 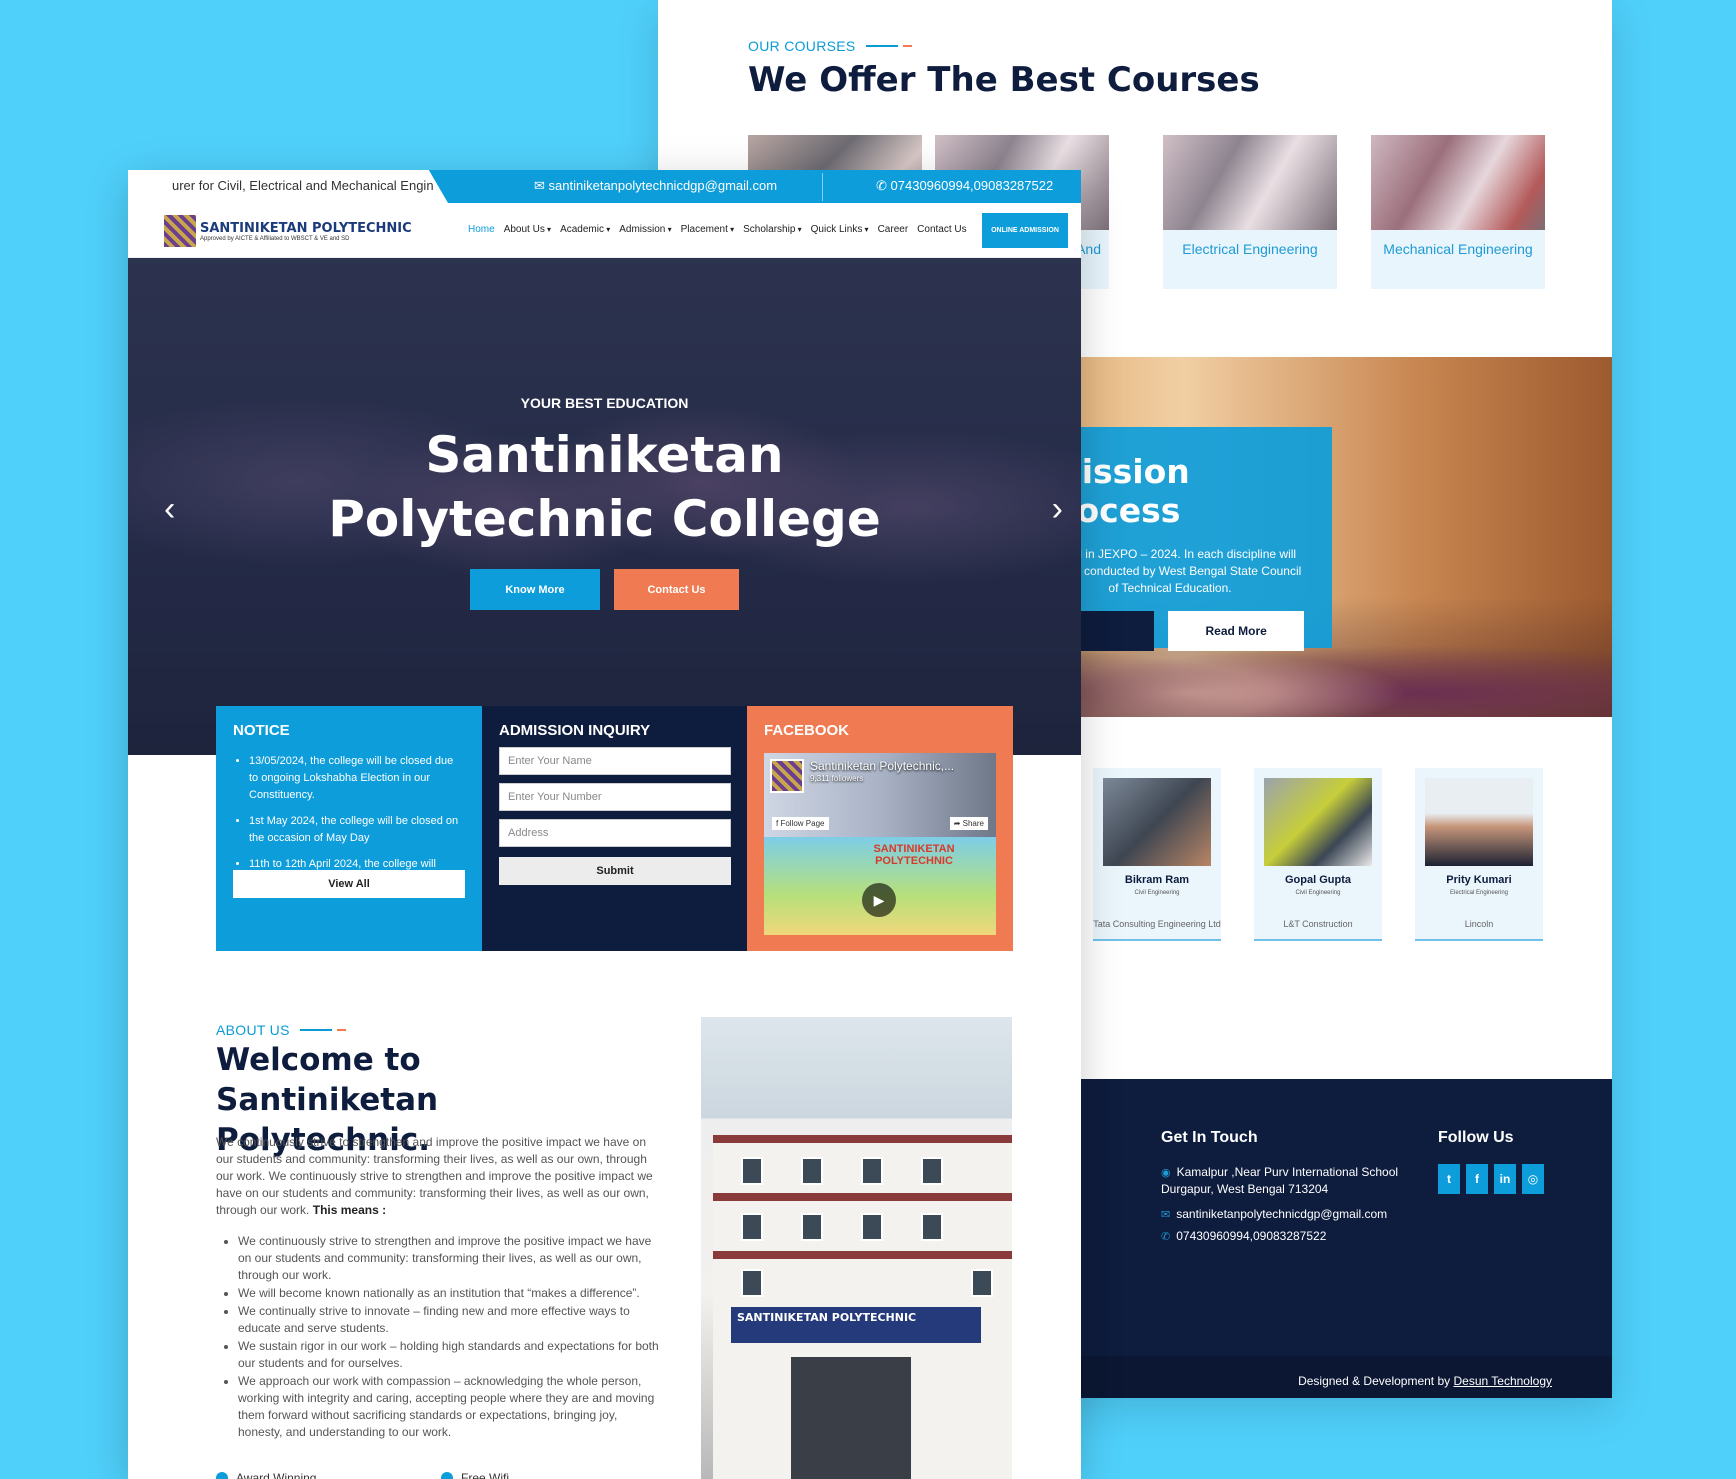 I want to click on nav-about-us: About Us, so click(x=527, y=229).